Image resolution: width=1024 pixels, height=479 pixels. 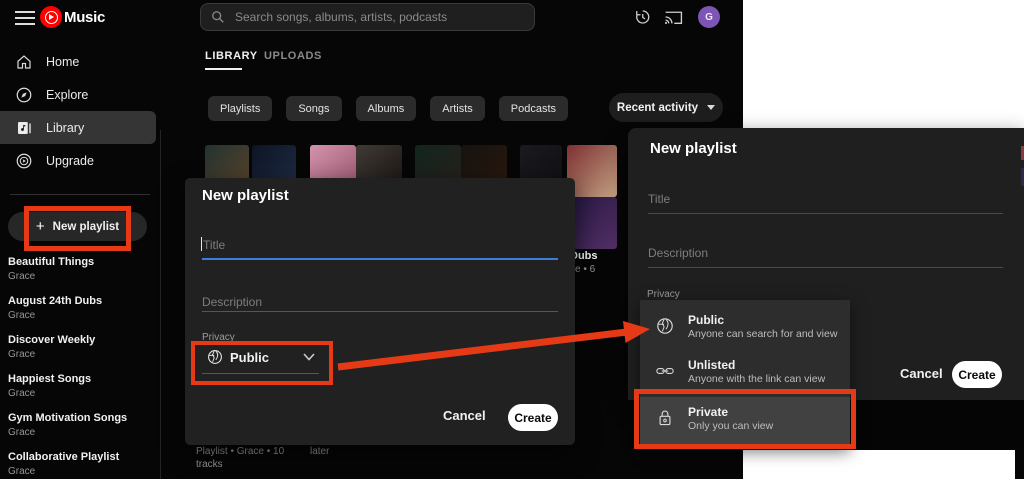 I want to click on sidebar-playlist-happiest-songs: Happiest Songs Grace, so click(x=83, y=386).